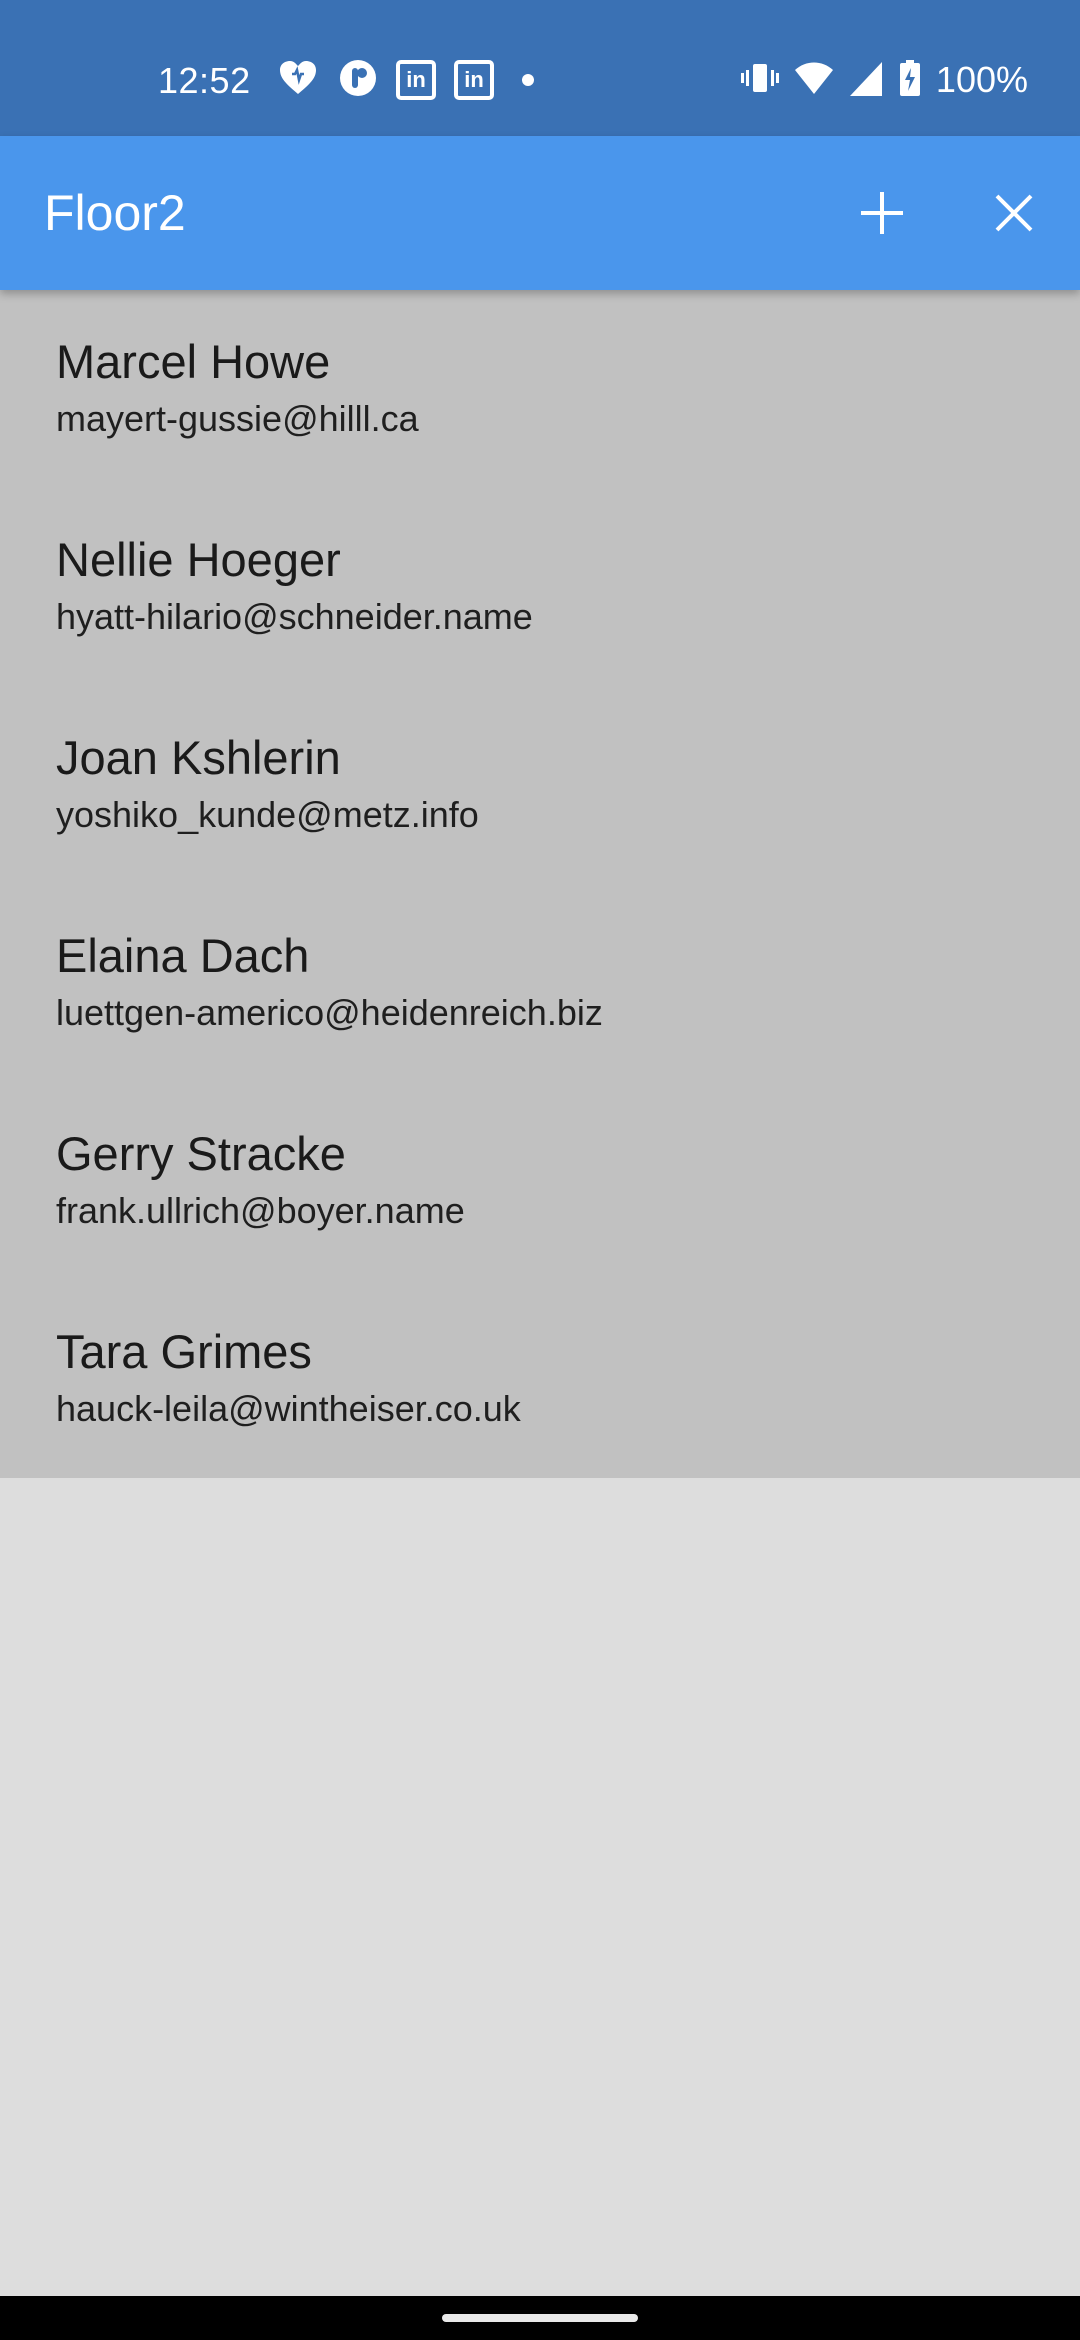 Image resolution: width=1080 pixels, height=2340 pixels. I want to click on cell-signal-icon, so click(866, 80).